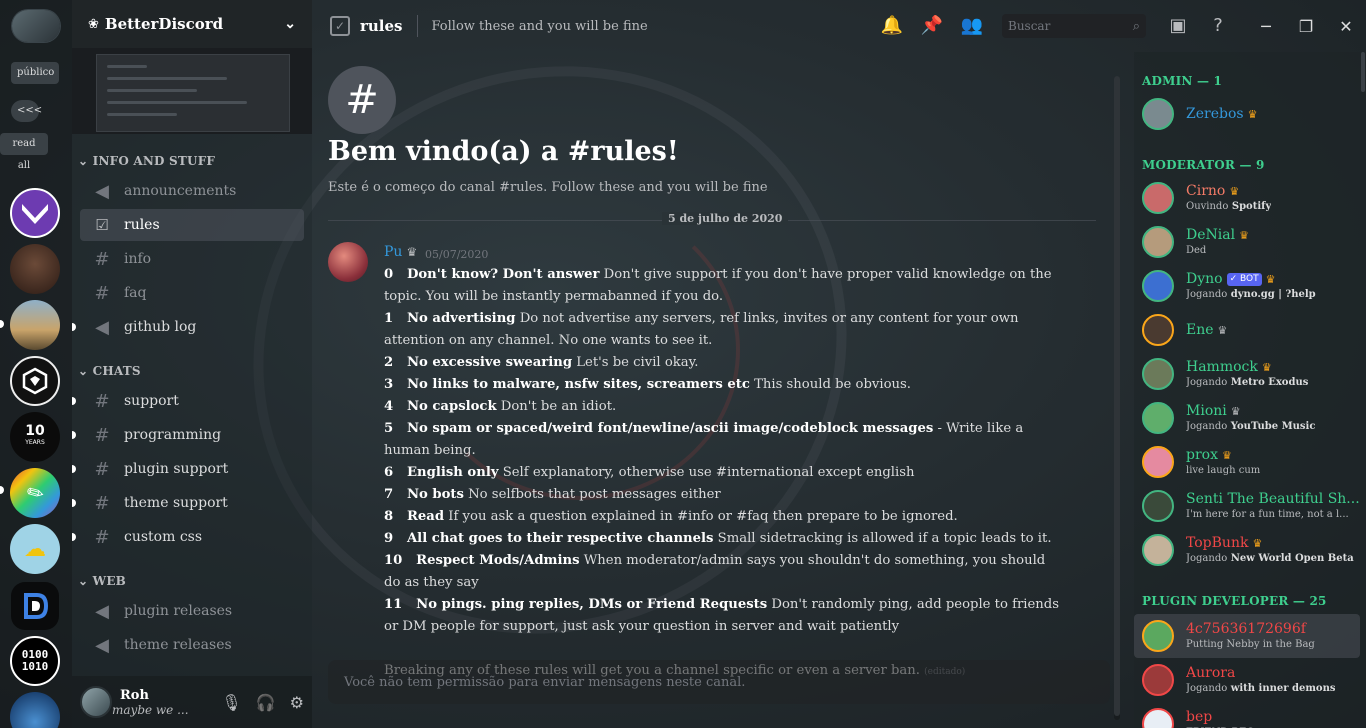 The image size is (1366, 728). What do you see at coordinates (1225, 717) in the screenshot?
I see `member-name: bep` at bounding box center [1225, 717].